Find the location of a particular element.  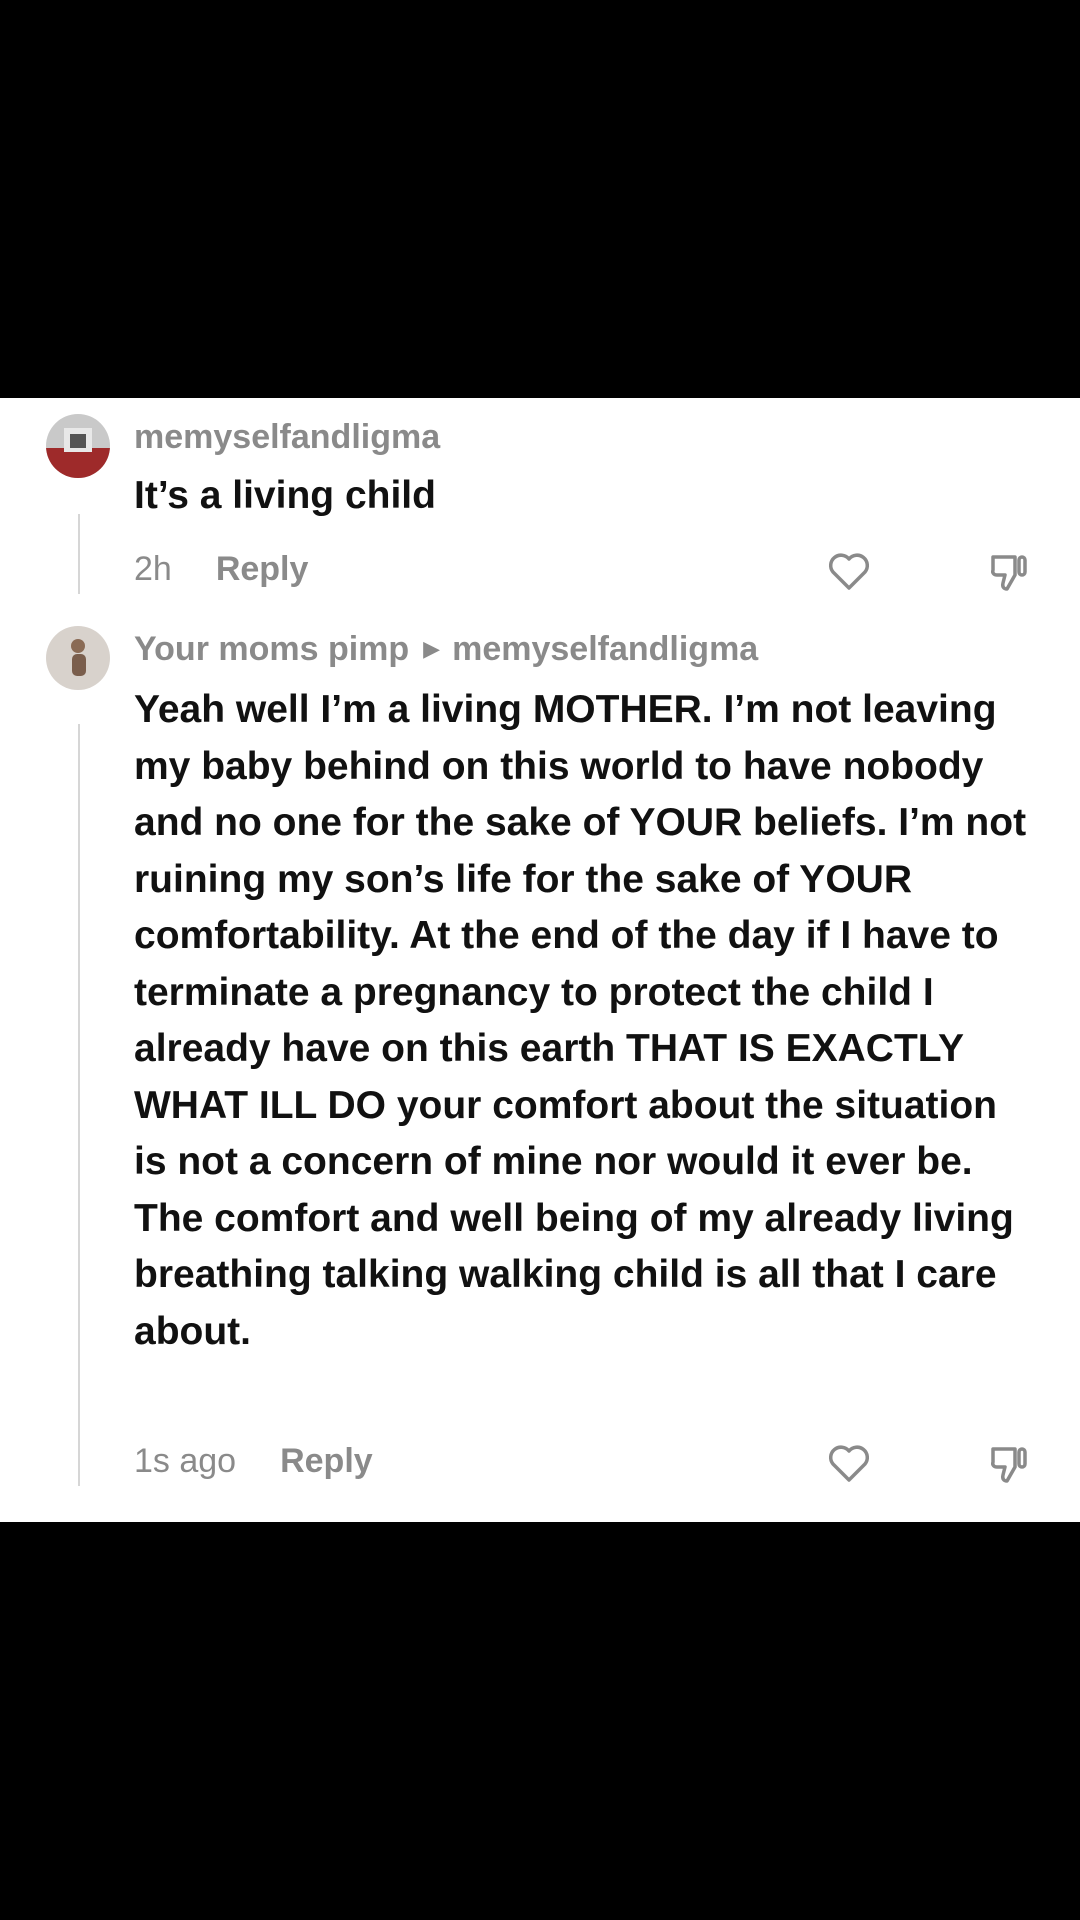

reply-to-username: memyselfandligma is located at coordinates (605, 649).